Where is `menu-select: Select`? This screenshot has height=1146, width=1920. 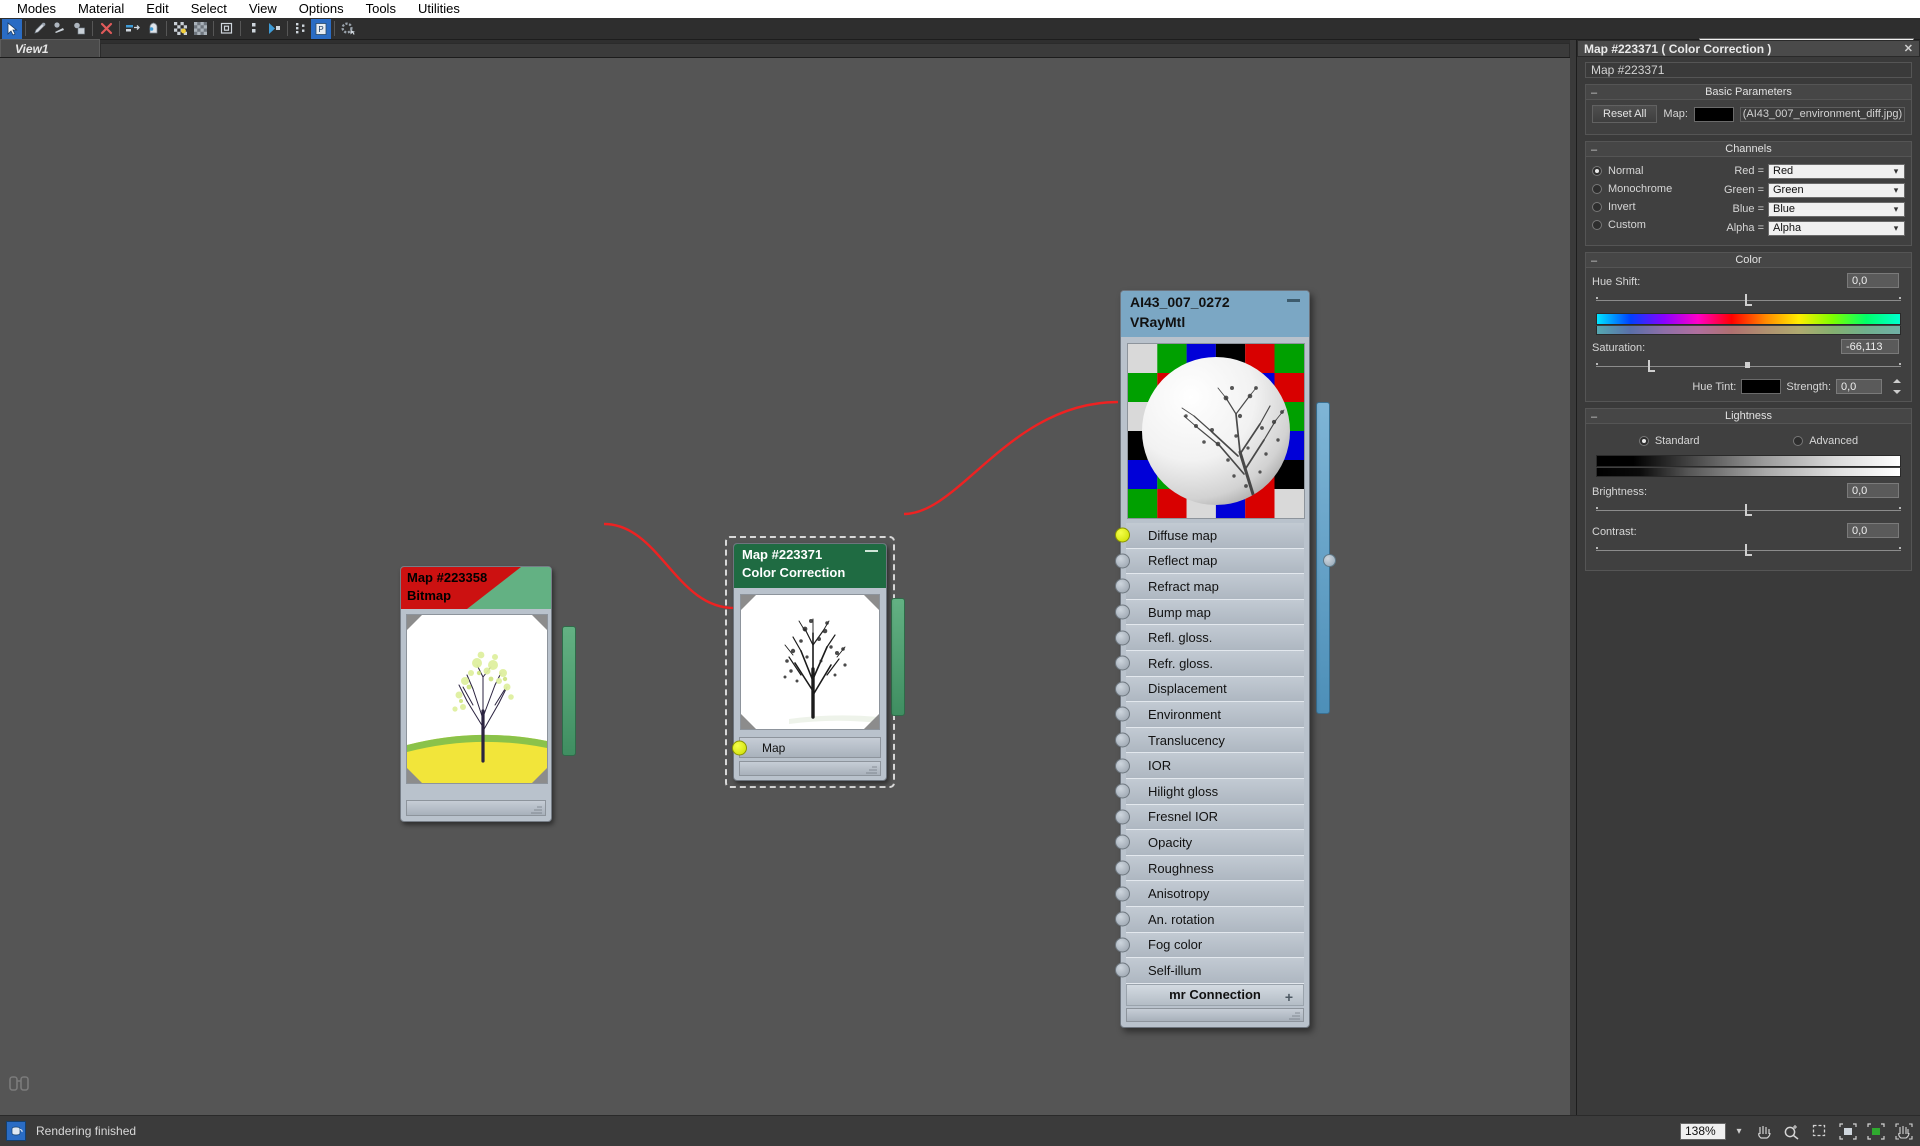 menu-select: Select is located at coordinates (209, 9).